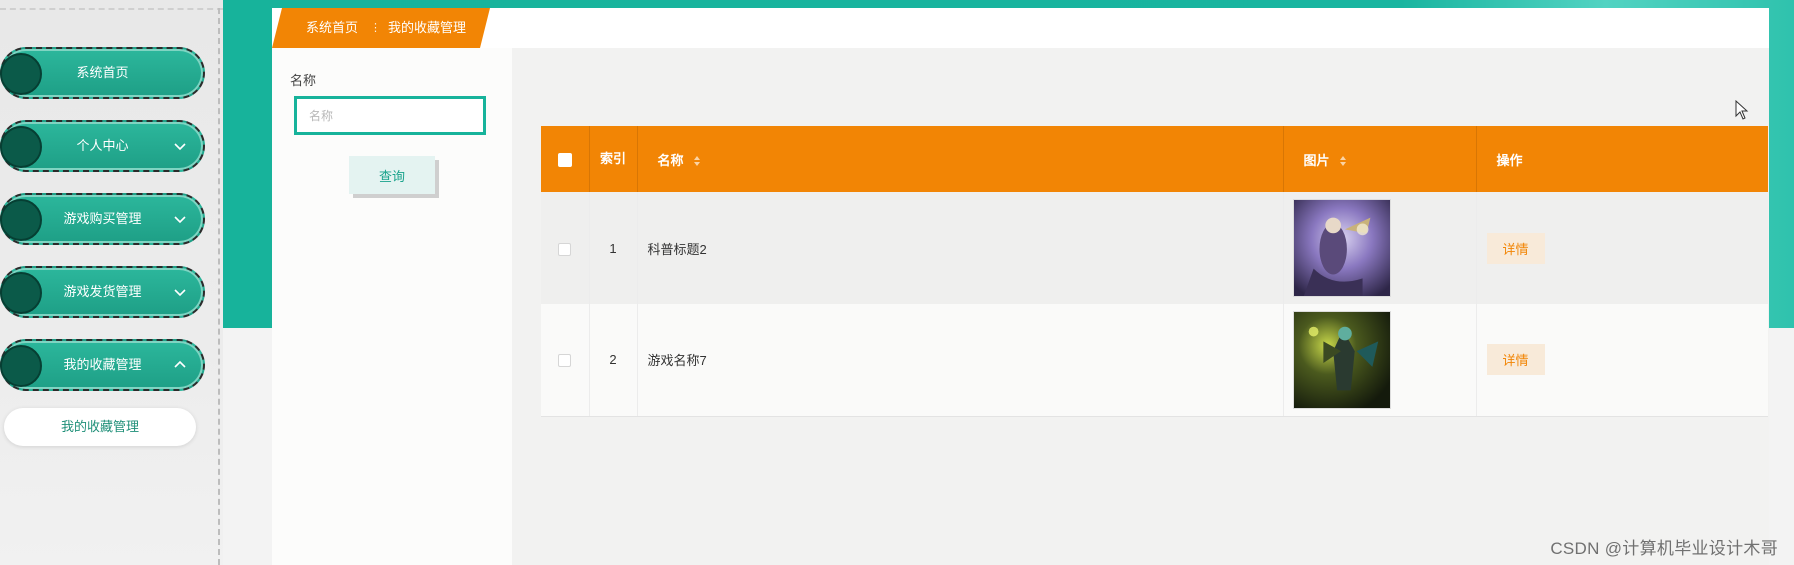 The width and height of the screenshot is (1794, 565). Describe the element at coordinates (613, 159) in the screenshot. I see `column-header-index: 索引` at that location.